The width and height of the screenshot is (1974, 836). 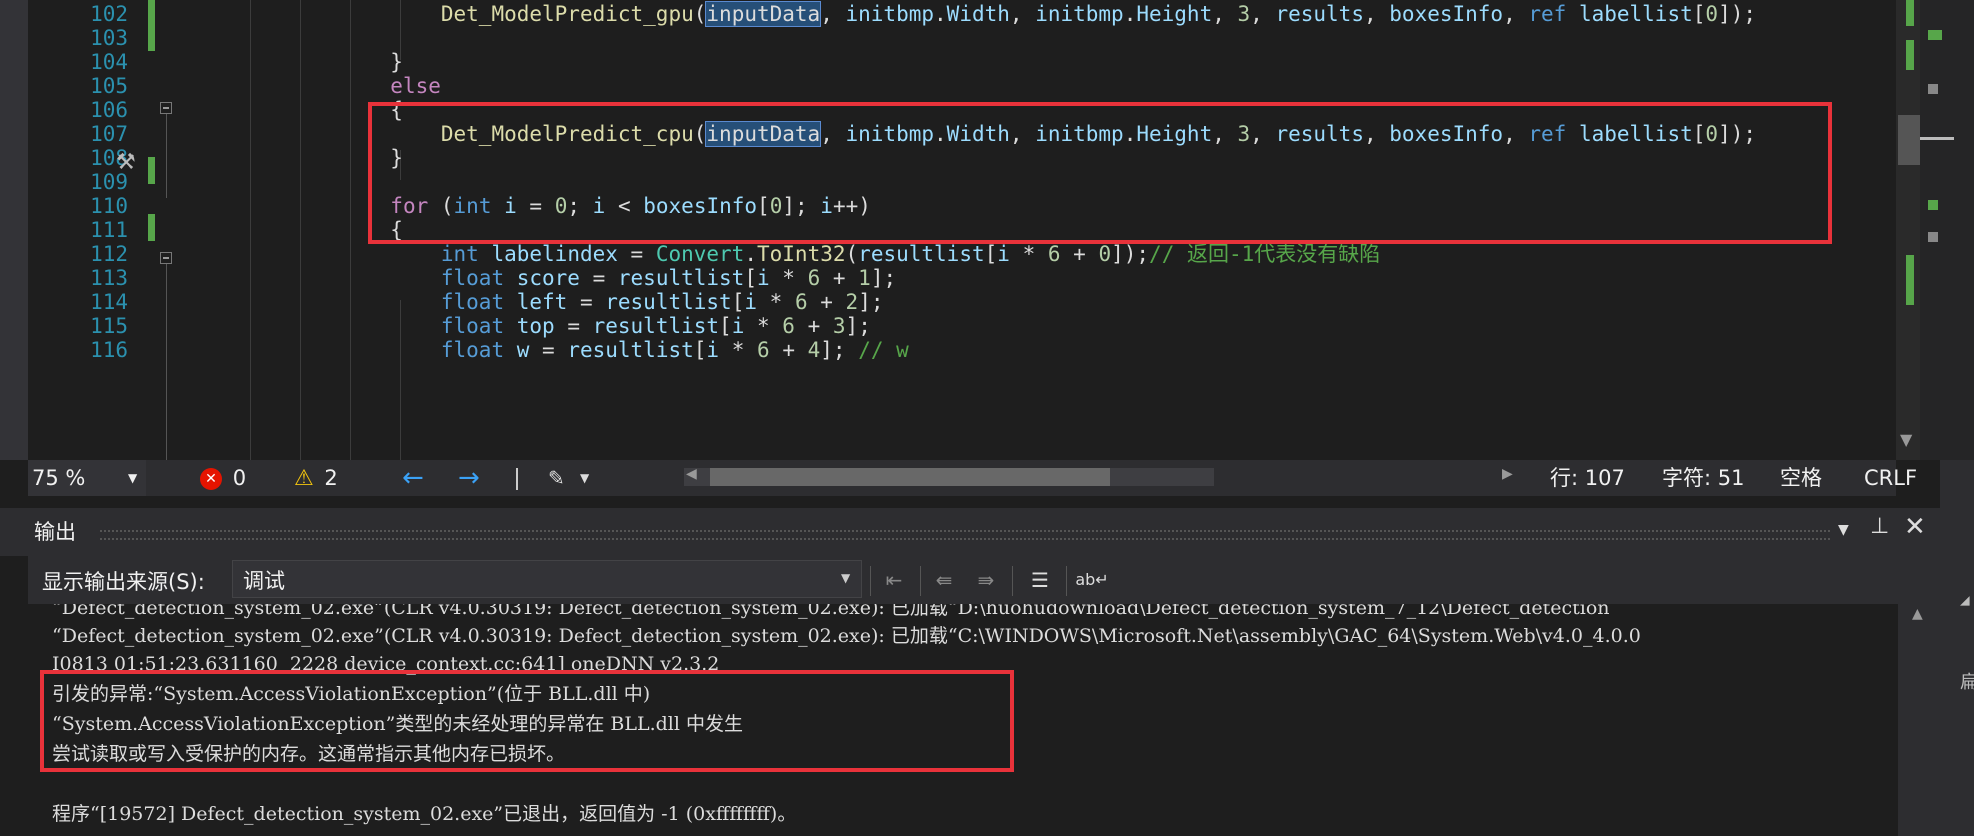 I want to click on nav-forward-icon: →, so click(x=469, y=478).